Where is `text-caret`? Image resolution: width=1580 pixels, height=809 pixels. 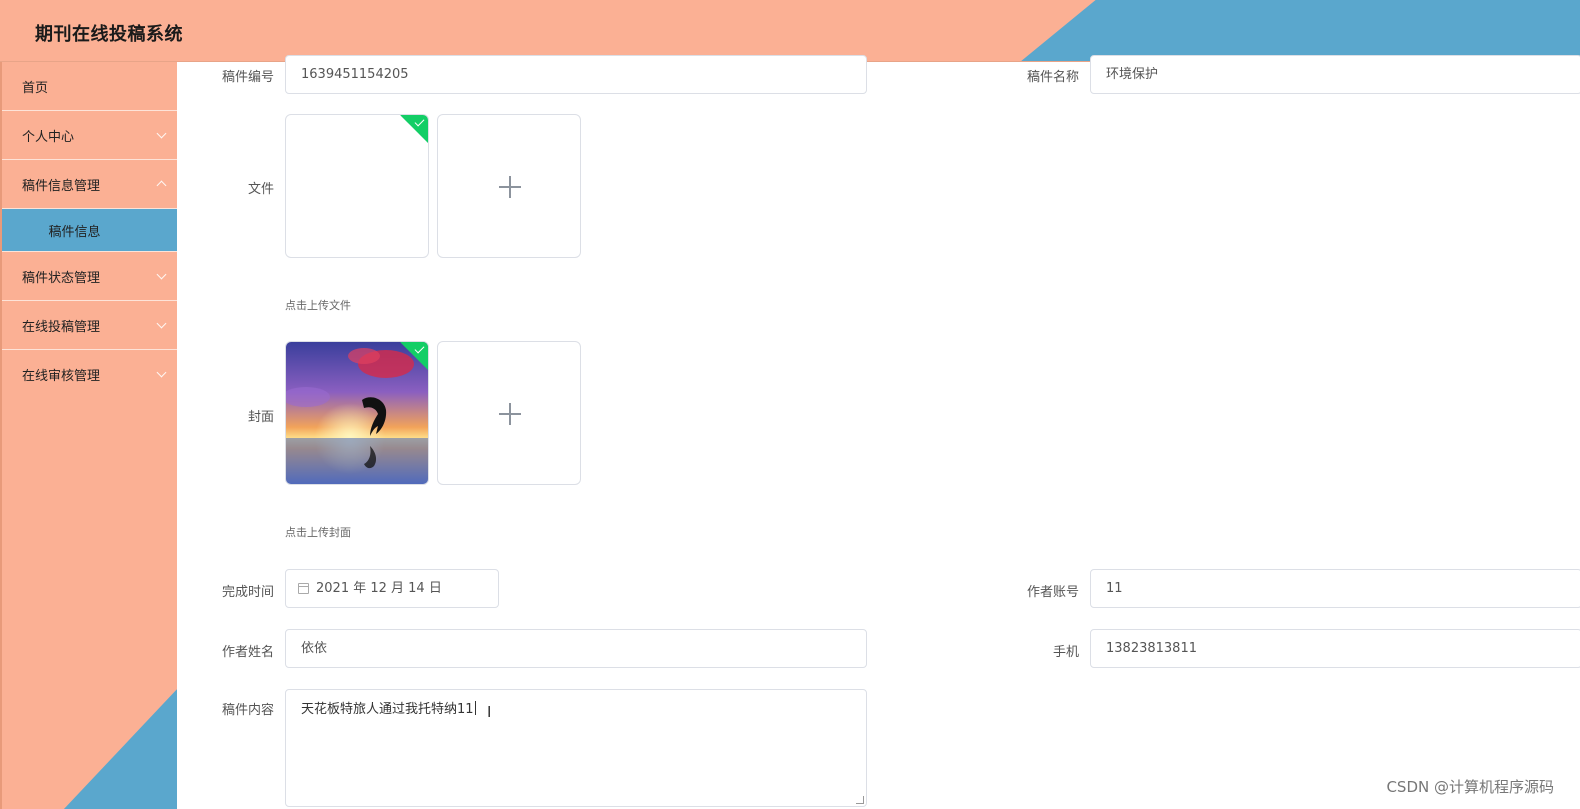 text-caret is located at coordinates (475, 708).